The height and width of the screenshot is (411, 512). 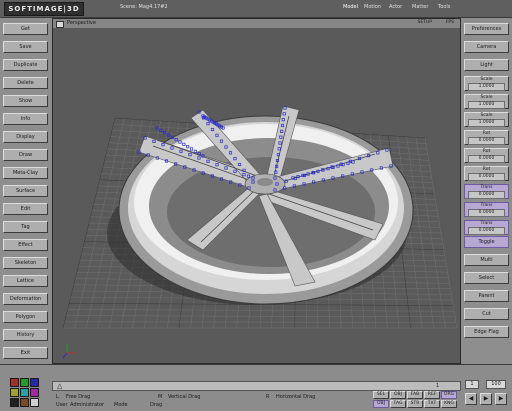 I want to click on str-button: STR, so click(x=415, y=404).